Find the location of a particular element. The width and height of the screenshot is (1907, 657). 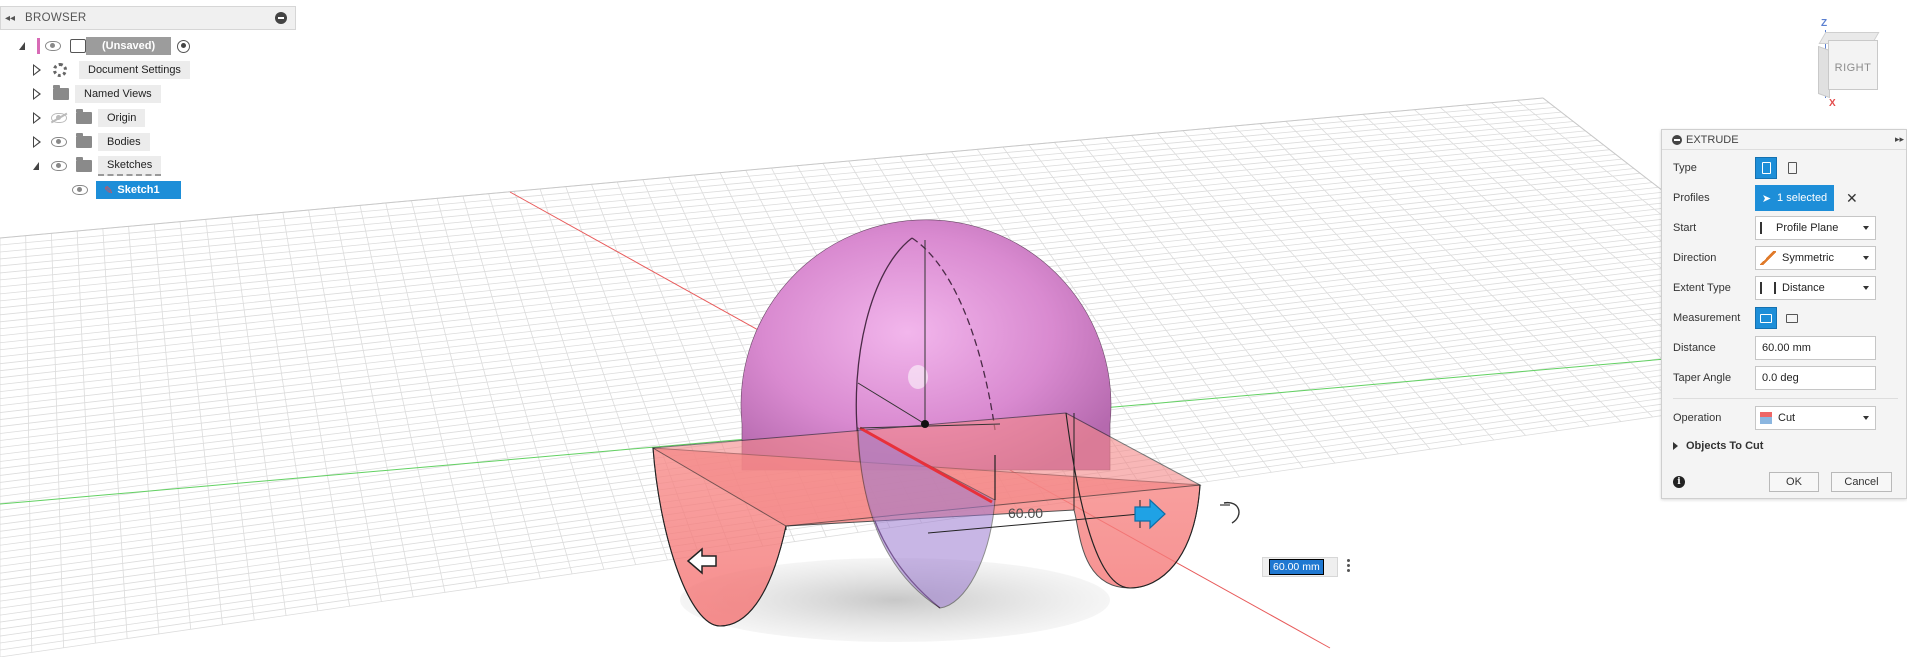

direction-label: Direction is located at coordinates (1695, 258).